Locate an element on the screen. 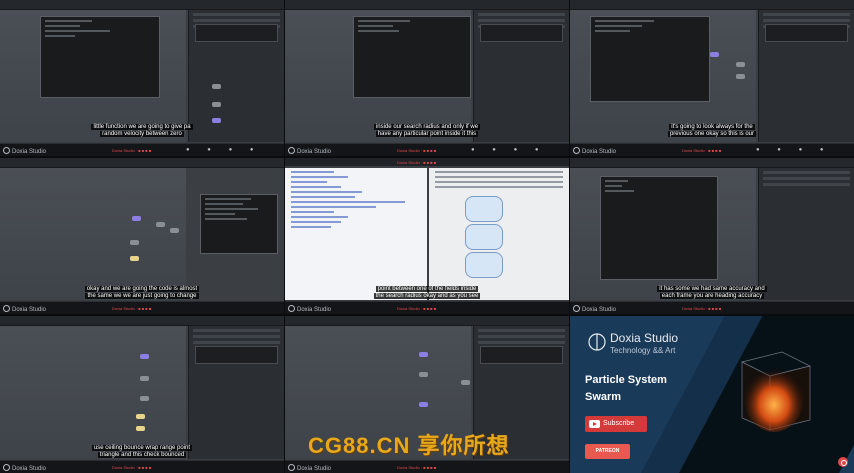 Image resolution: width=854 pixels, height=473 pixels. subscribe-button: Subscribe is located at coordinates (616, 424).